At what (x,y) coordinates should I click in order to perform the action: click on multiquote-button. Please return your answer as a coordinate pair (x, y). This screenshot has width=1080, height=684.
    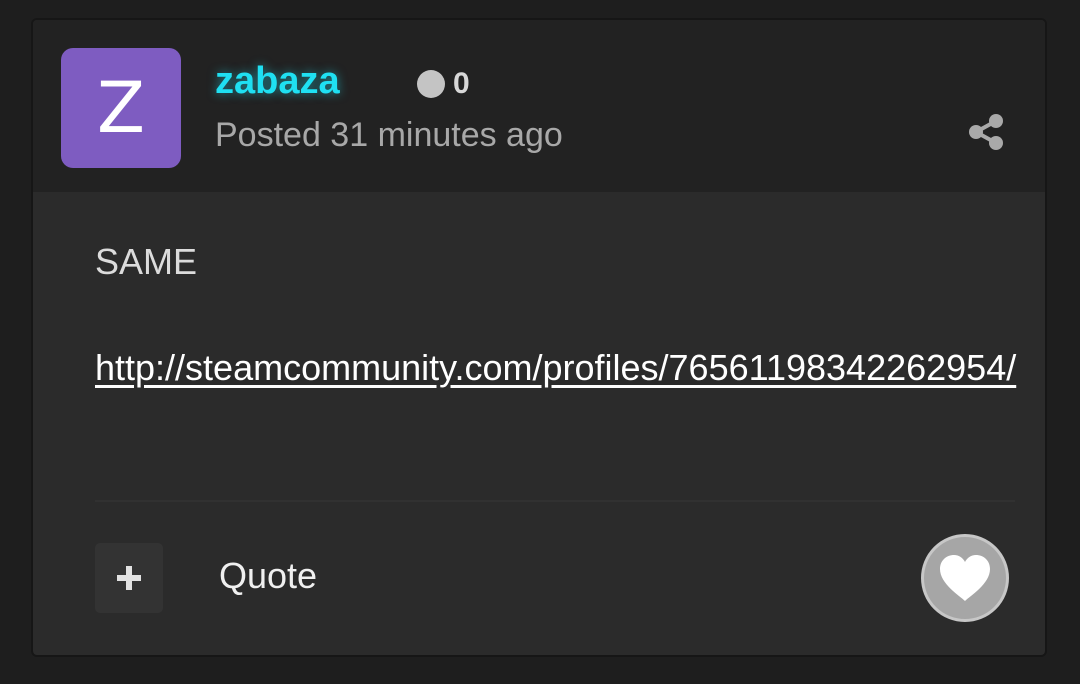
    Looking at the image, I should click on (129, 578).